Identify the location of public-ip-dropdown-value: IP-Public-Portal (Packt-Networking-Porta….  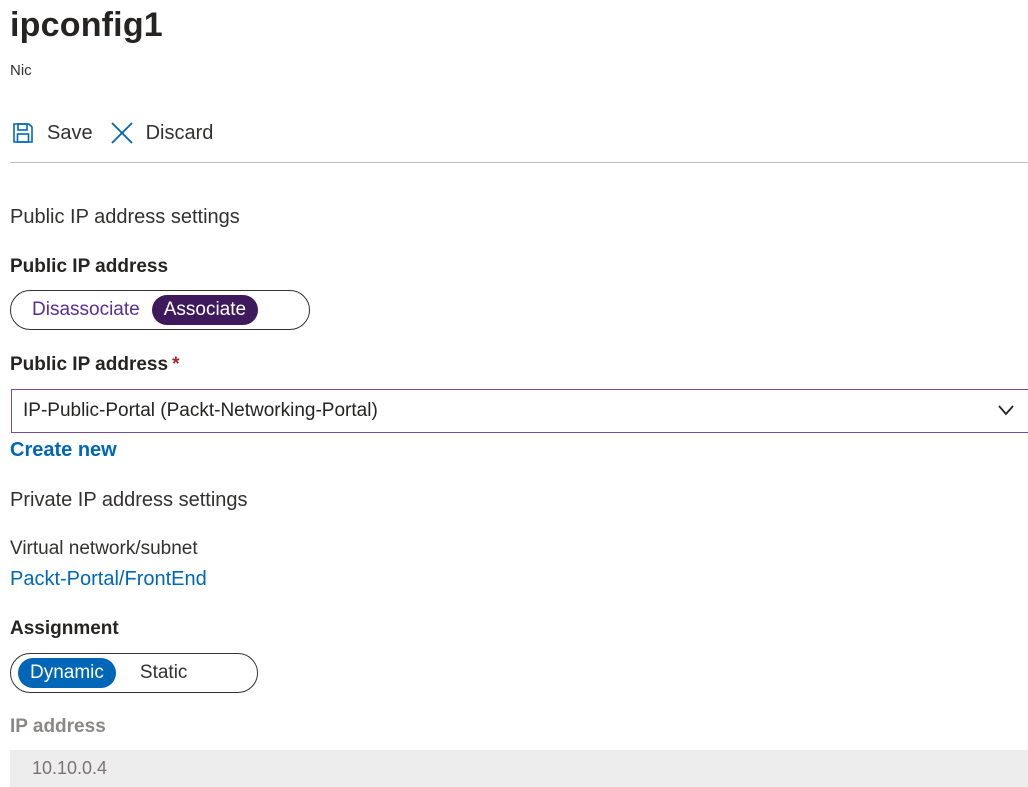
(200, 410).